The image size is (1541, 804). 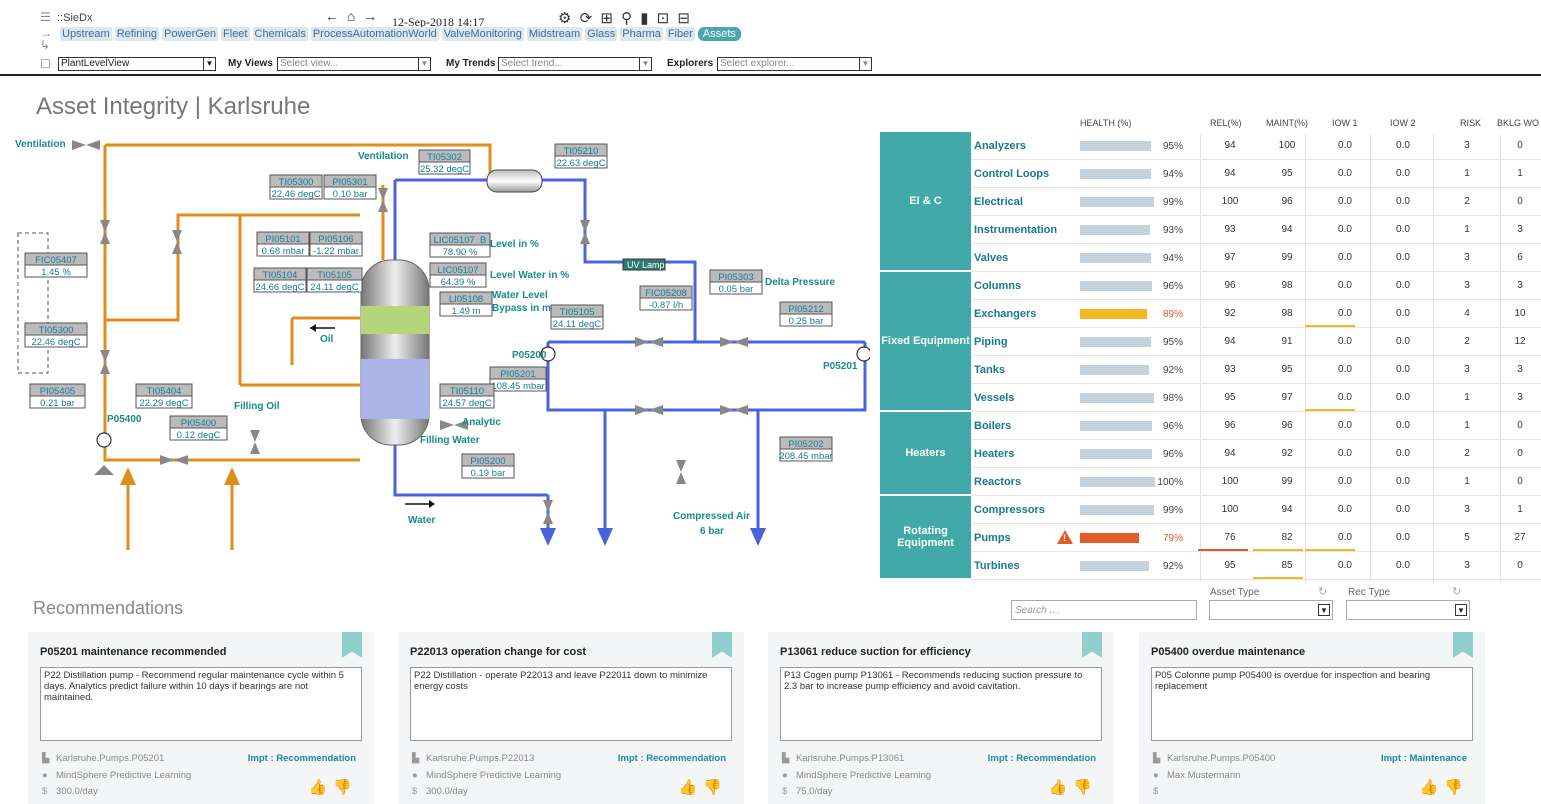 I want to click on asset-class-name: Compressors, so click(x=1009, y=510).